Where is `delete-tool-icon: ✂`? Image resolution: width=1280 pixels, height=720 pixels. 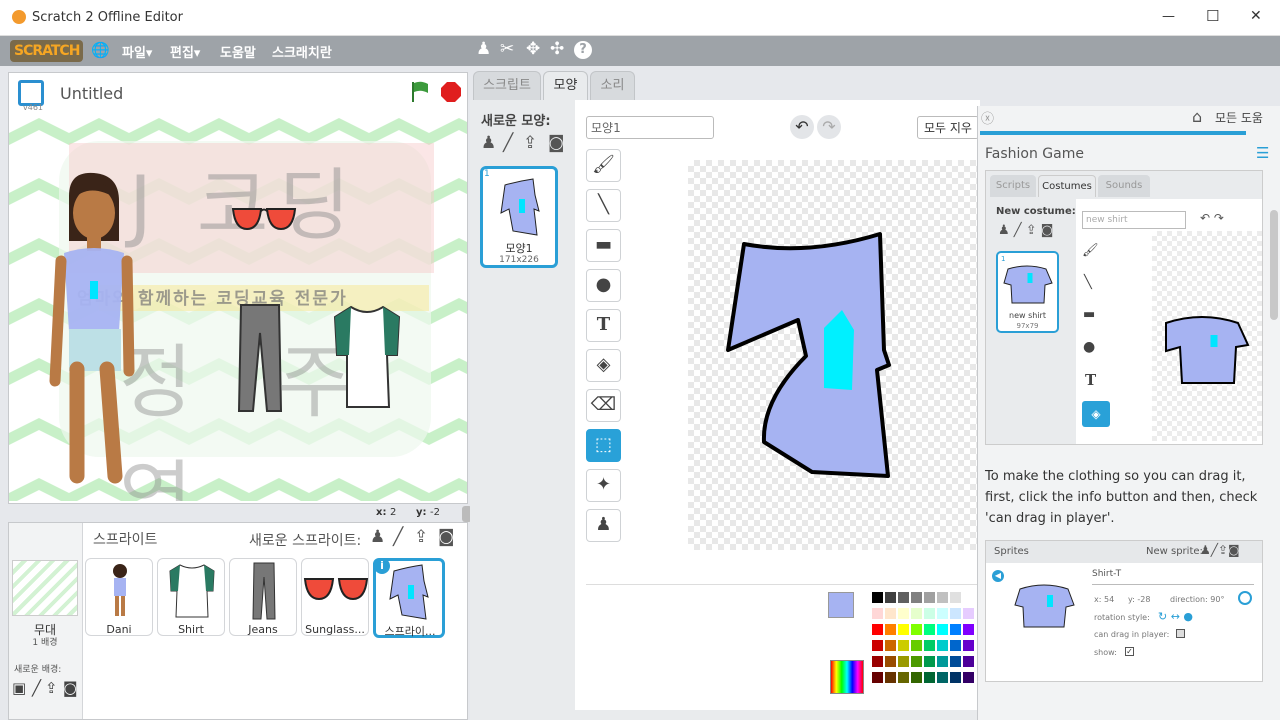
delete-tool-icon: ✂ is located at coordinates (507, 49).